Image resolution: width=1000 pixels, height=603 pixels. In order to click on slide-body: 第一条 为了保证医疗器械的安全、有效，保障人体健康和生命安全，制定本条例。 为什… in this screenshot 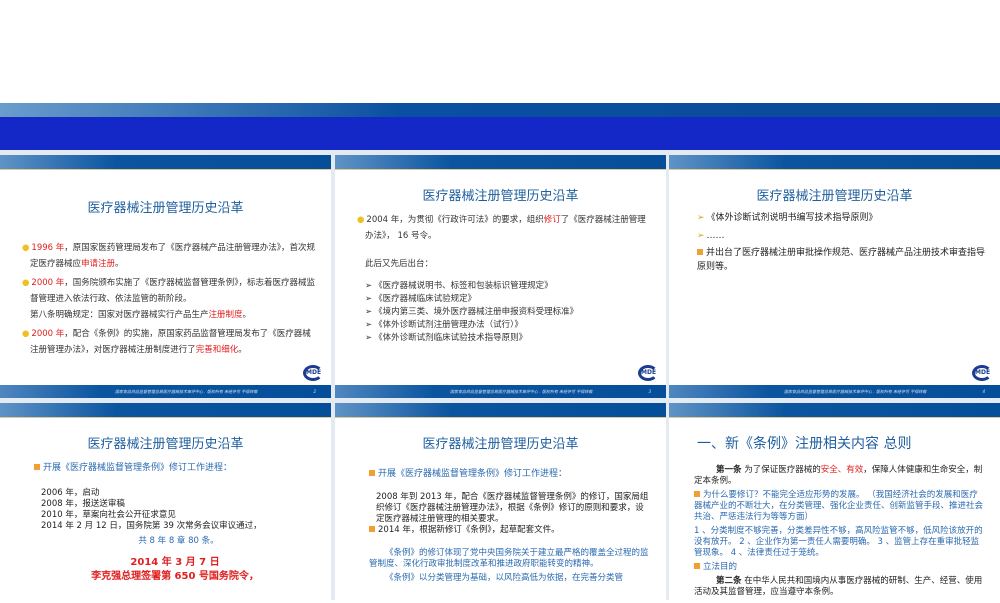, I will do `click(839, 531)`.